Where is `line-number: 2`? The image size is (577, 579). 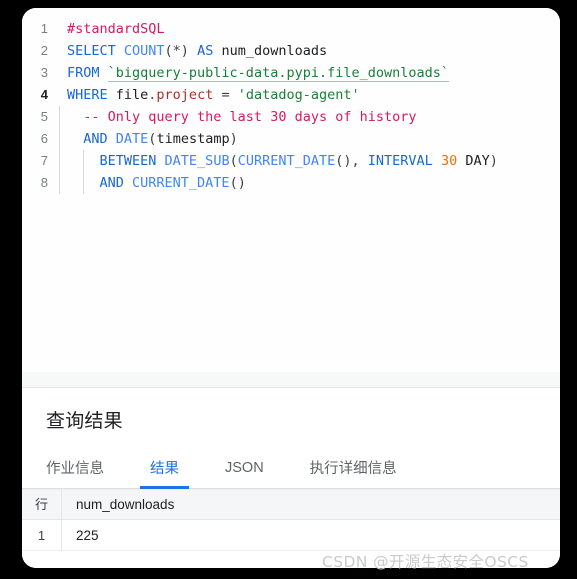 line-number: 2 is located at coordinates (44, 50).